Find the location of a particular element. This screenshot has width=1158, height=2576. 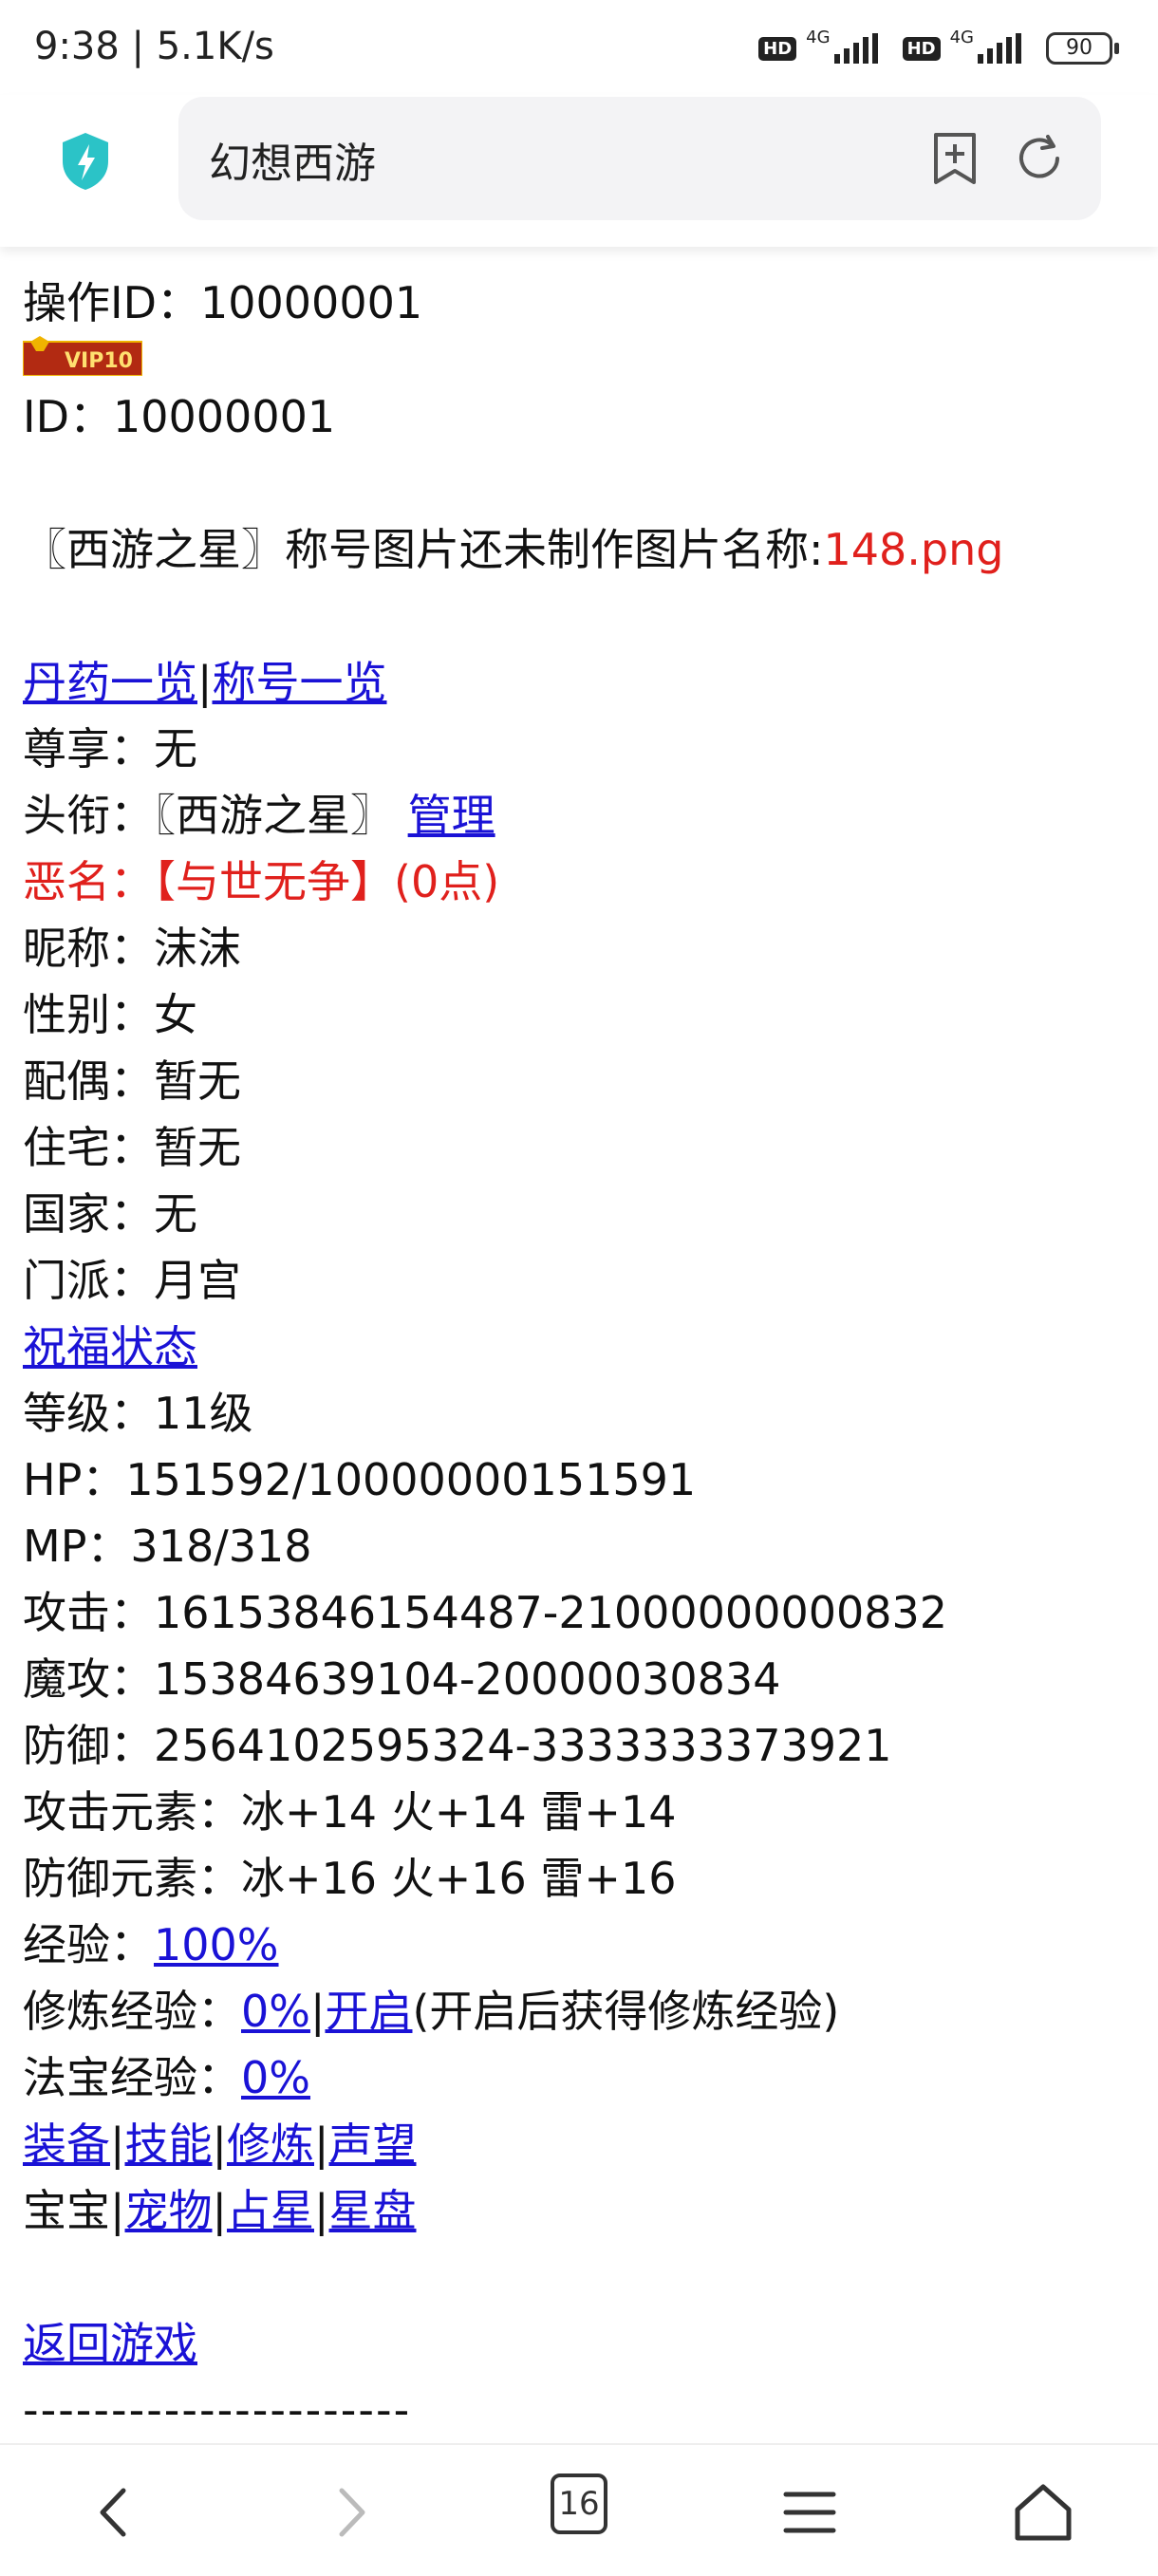

menu-icon is located at coordinates (809, 2512).